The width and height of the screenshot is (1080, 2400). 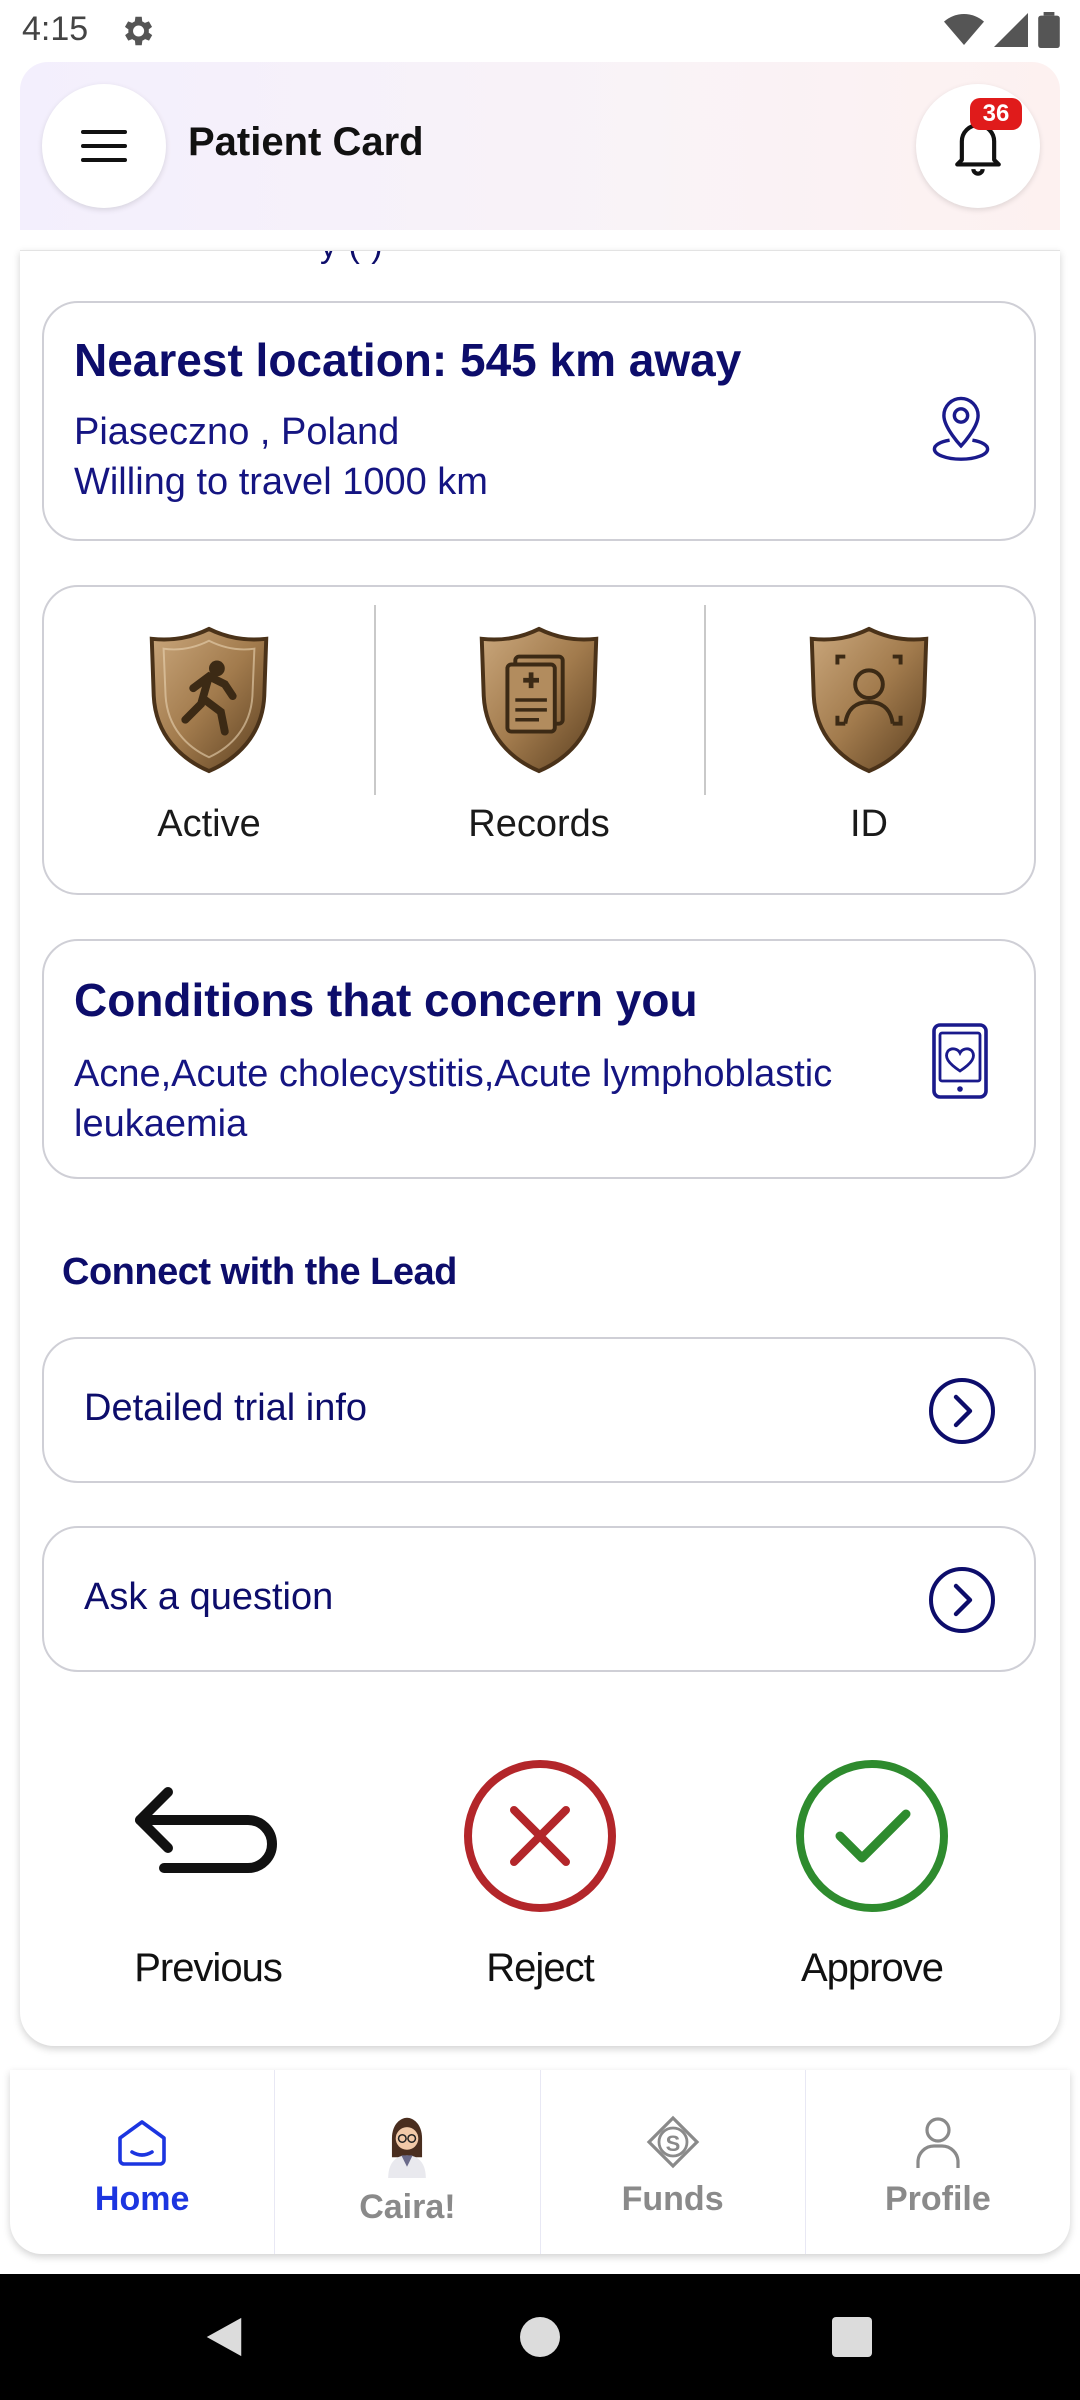 I want to click on badge-records: Records, so click(x=539, y=740).